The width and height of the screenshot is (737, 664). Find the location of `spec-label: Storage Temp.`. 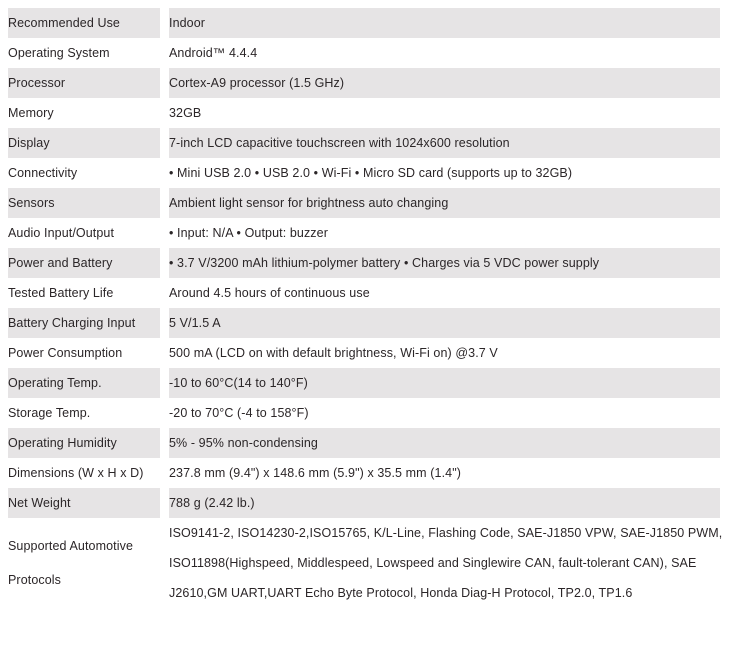

spec-label: Storage Temp. is located at coordinates (84, 413).